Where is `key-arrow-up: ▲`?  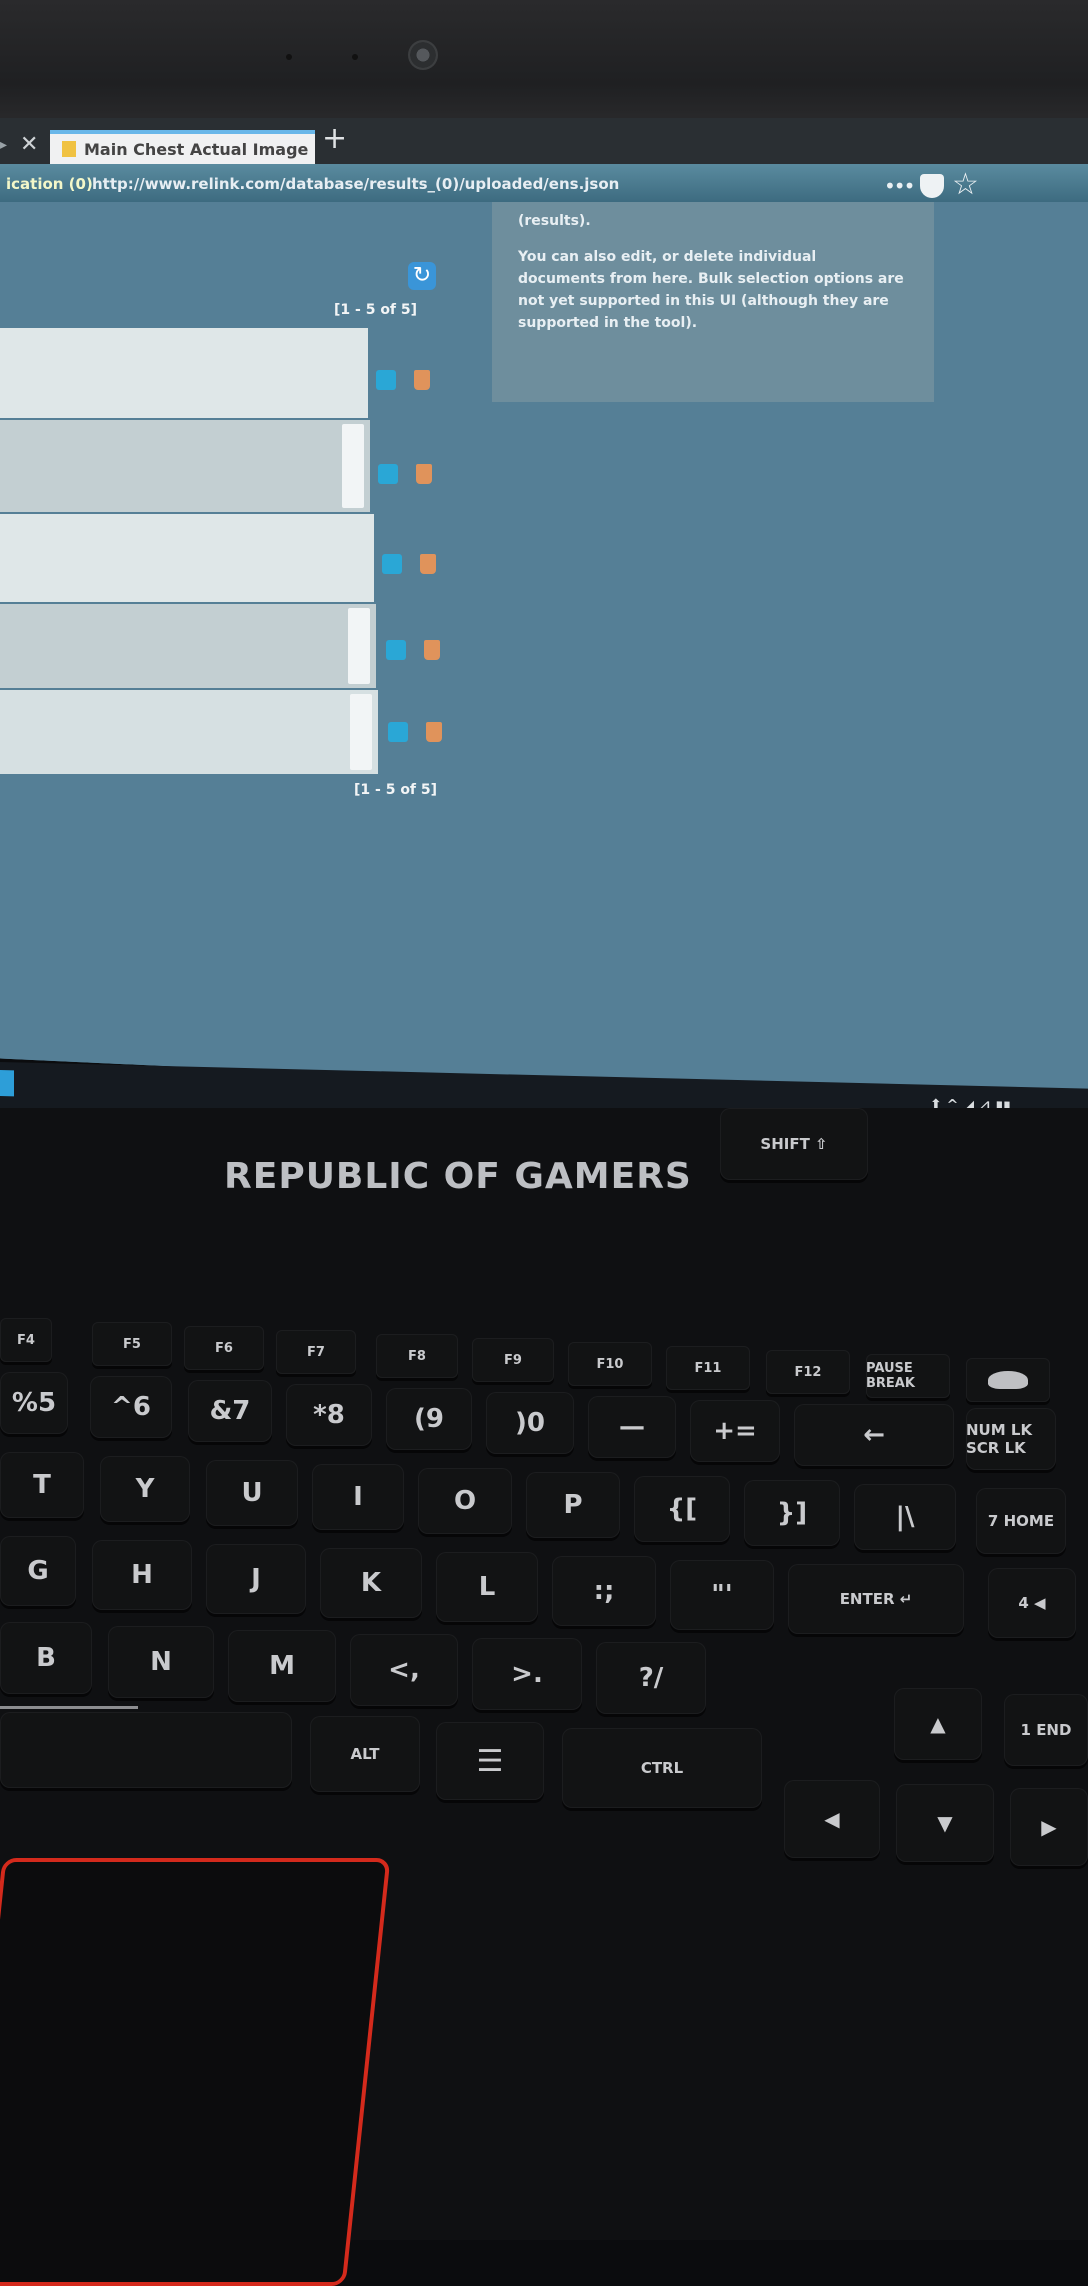
key-arrow-up: ▲ is located at coordinates (938, 1724).